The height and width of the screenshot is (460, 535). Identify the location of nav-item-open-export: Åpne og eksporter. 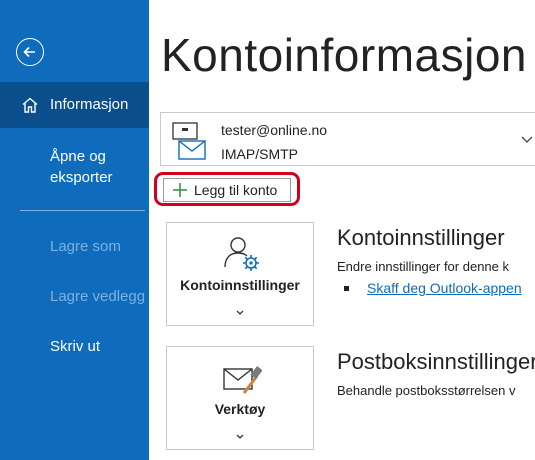
(74, 171).